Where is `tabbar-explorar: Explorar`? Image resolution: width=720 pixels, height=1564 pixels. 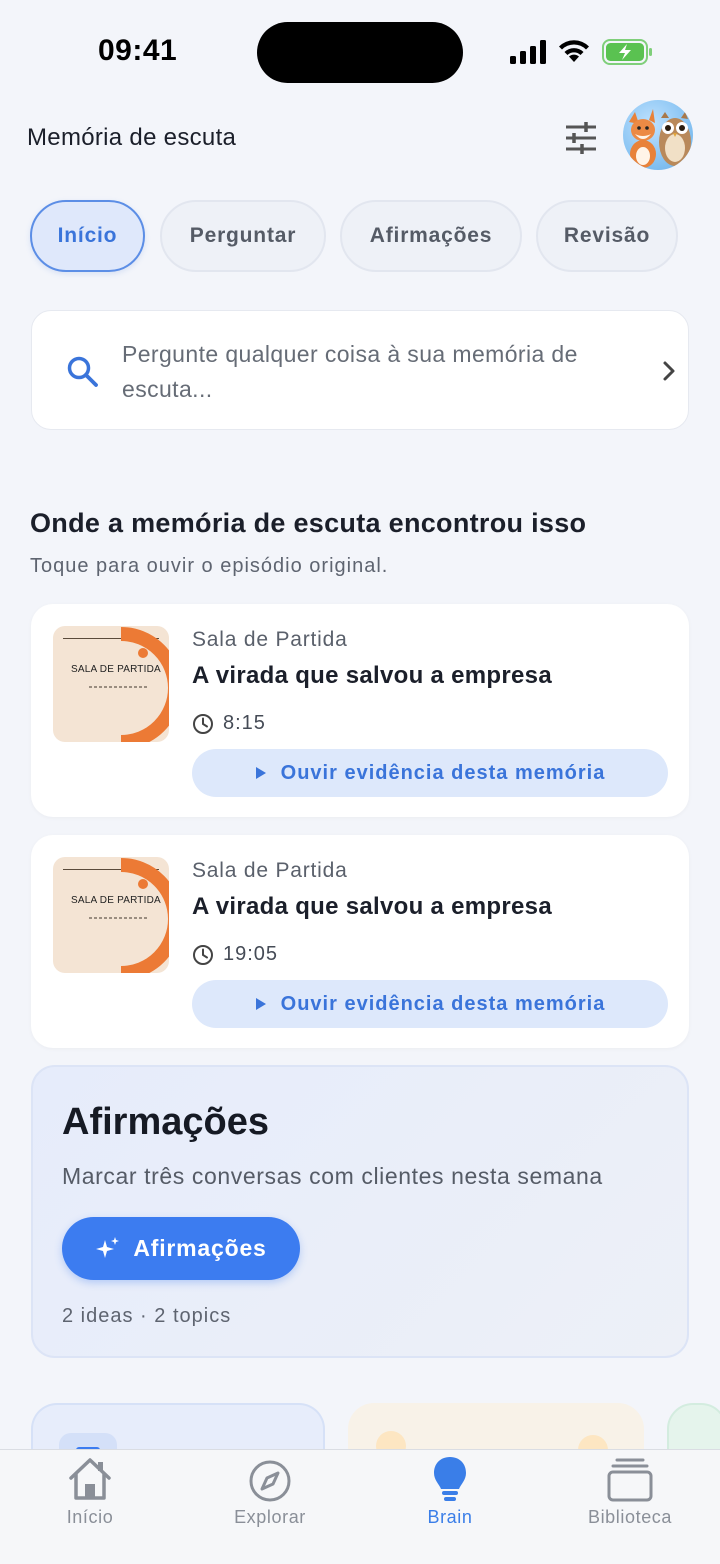
tabbar-explorar: Explorar is located at coordinates (270, 1507).